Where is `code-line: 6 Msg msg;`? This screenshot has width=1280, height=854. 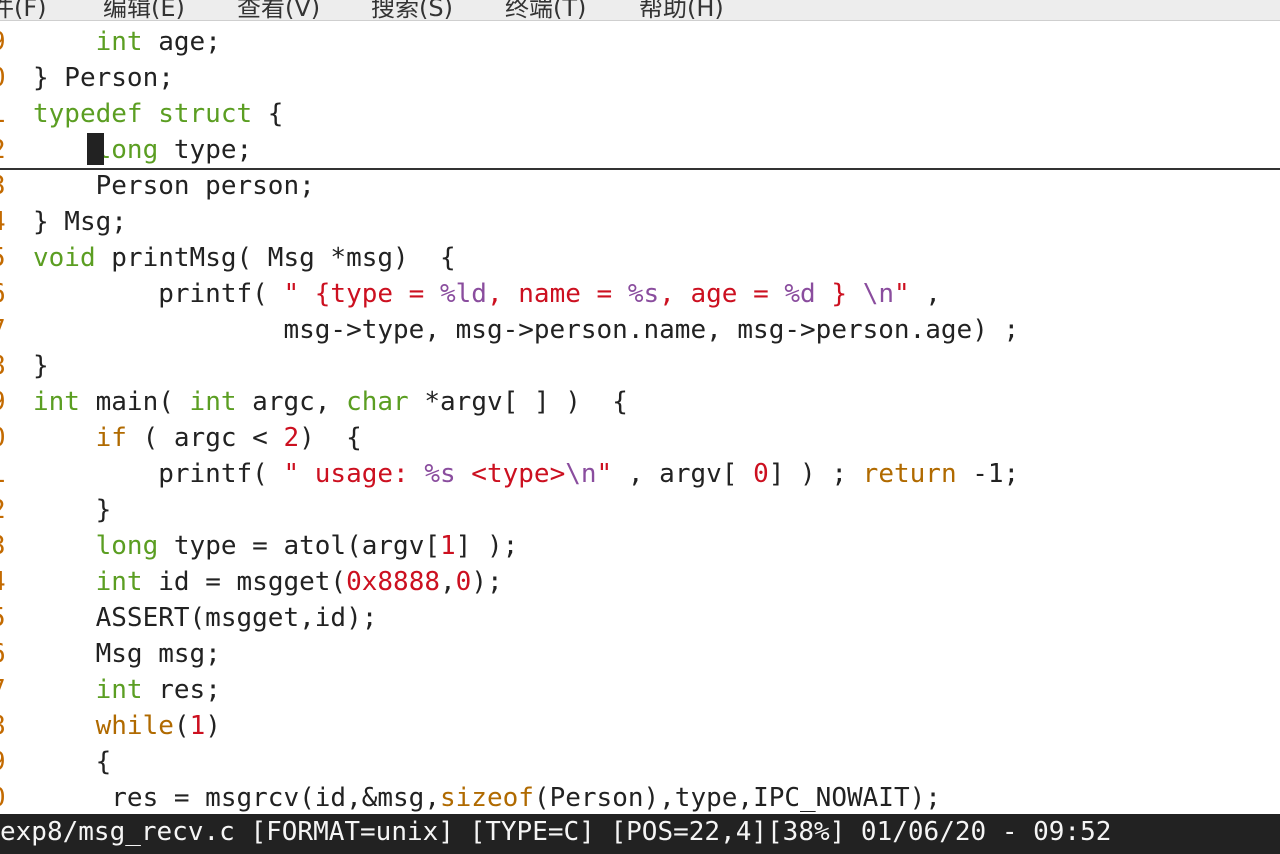 code-line: 6 Msg msg; is located at coordinates (640, 654).